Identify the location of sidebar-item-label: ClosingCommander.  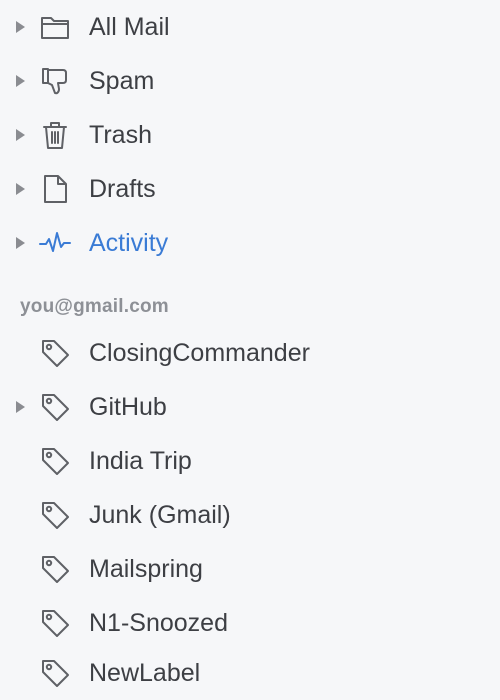
(199, 353).